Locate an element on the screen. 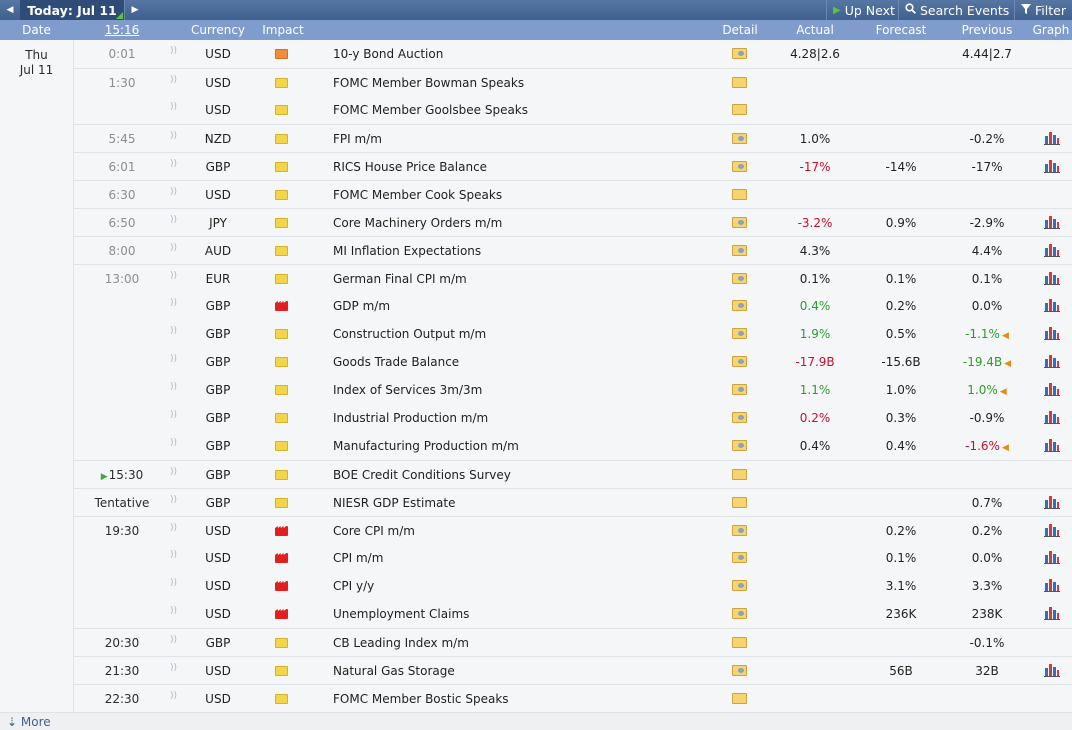 The image size is (1072, 730). event-title: GDP m/m is located at coordinates (513, 306).